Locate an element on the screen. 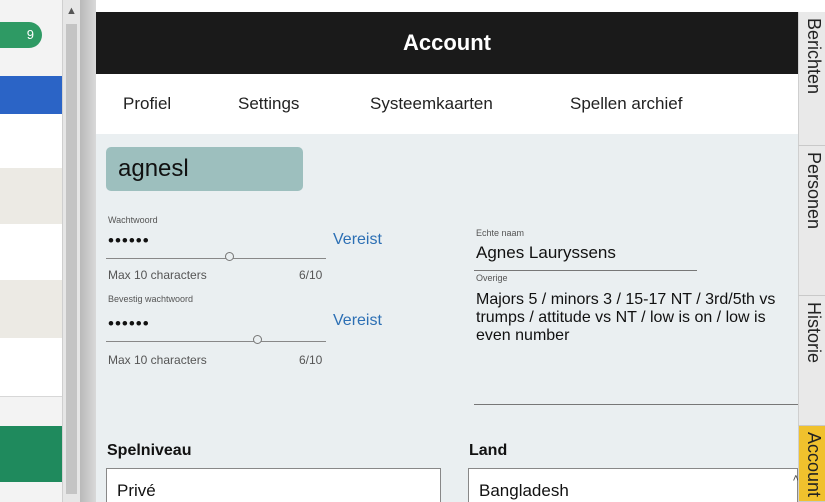  tab-settings: Settings is located at coordinates (268, 104).